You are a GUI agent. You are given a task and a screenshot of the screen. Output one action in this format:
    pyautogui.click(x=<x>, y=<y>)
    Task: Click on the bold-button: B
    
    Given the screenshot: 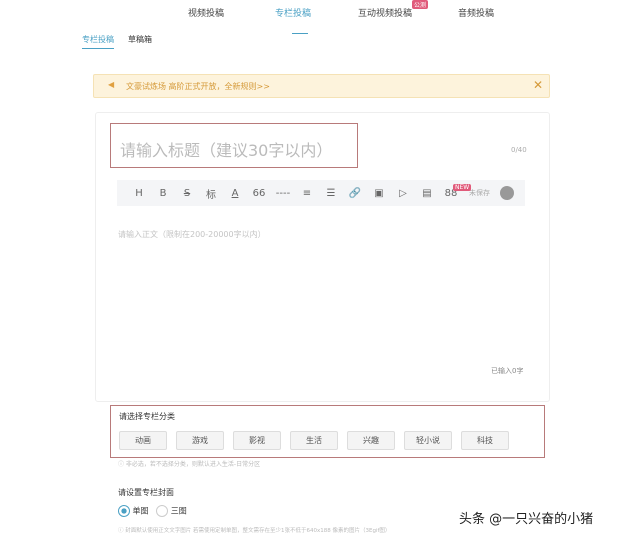 What is the action you would take?
    pyautogui.click(x=163, y=193)
    